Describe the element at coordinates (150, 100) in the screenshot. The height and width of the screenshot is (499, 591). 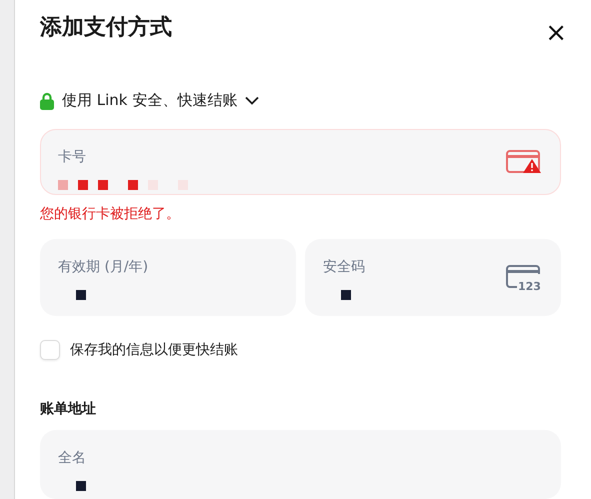
I see `link-checkout-toggle: 使用 Link 安全、快速结账` at that location.